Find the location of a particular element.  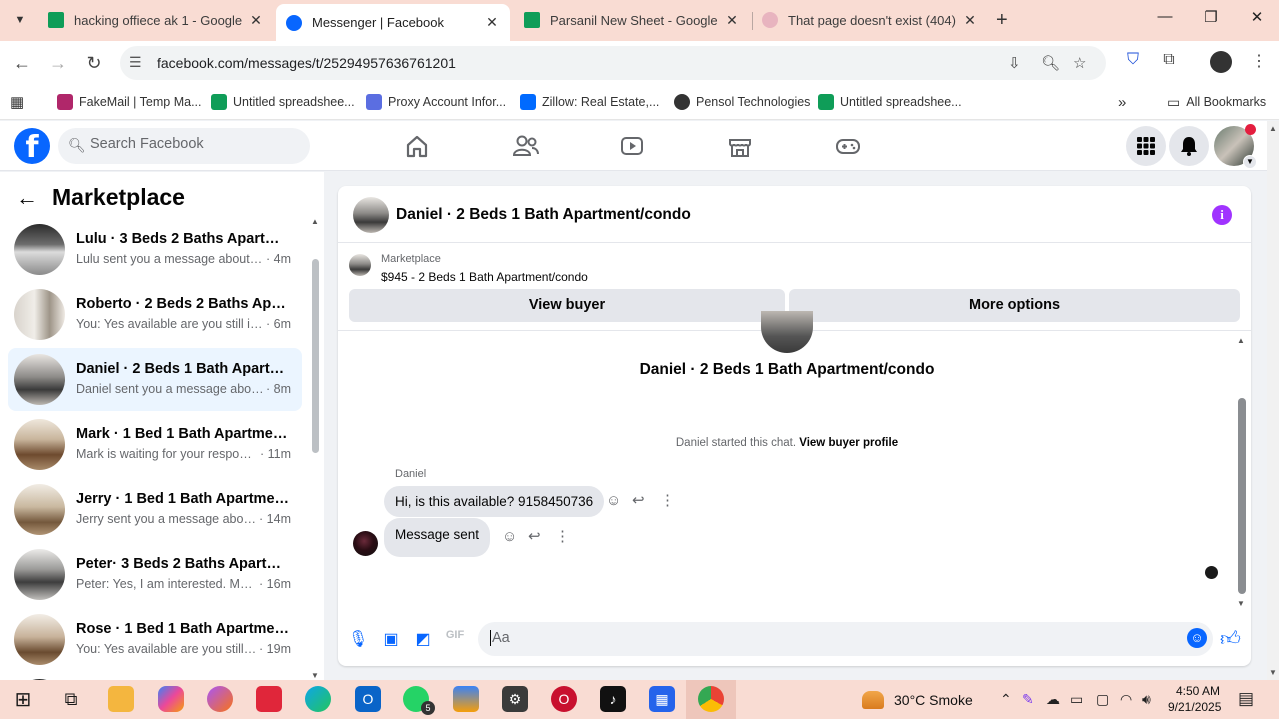

volume-icon: 🔊︎ is located at coordinates (1146, 699).